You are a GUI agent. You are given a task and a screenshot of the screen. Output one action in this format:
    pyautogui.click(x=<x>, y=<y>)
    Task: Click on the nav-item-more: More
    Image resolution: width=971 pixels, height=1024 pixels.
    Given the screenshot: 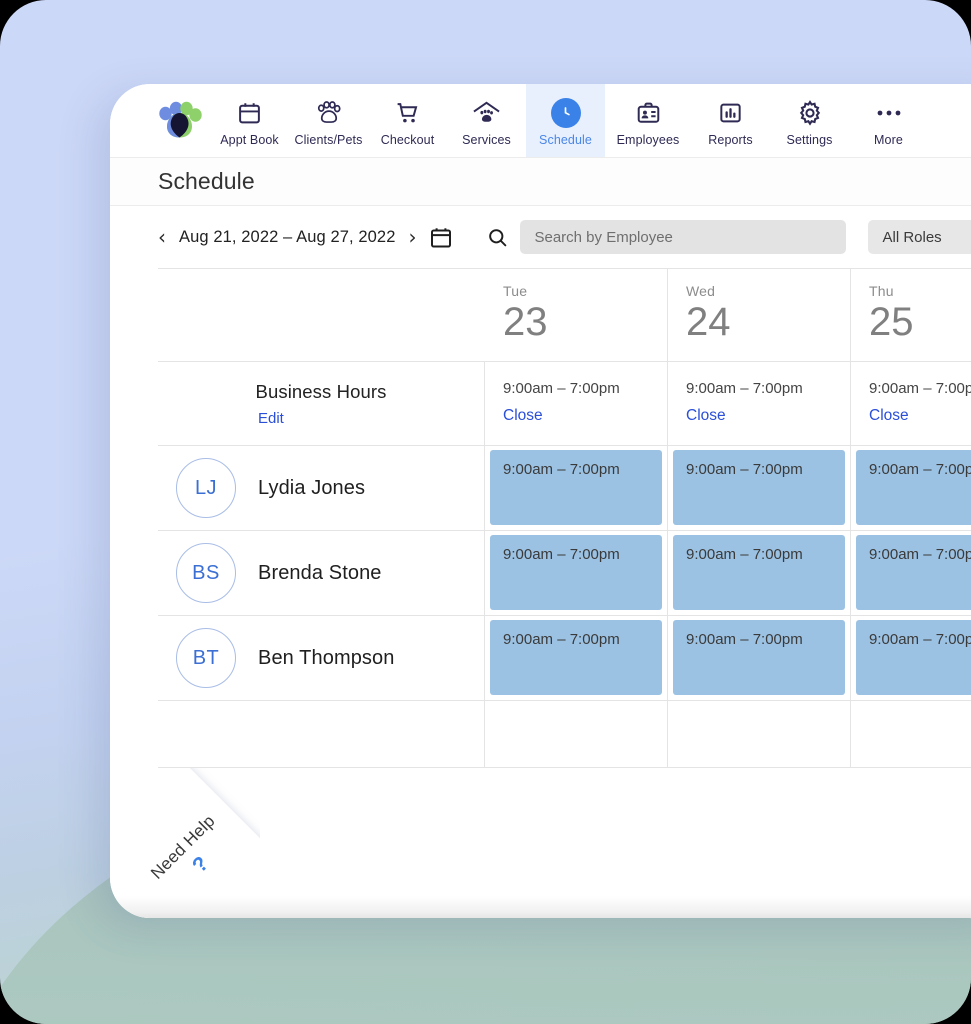 What is the action you would take?
    pyautogui.click(x=888, y=120)
    